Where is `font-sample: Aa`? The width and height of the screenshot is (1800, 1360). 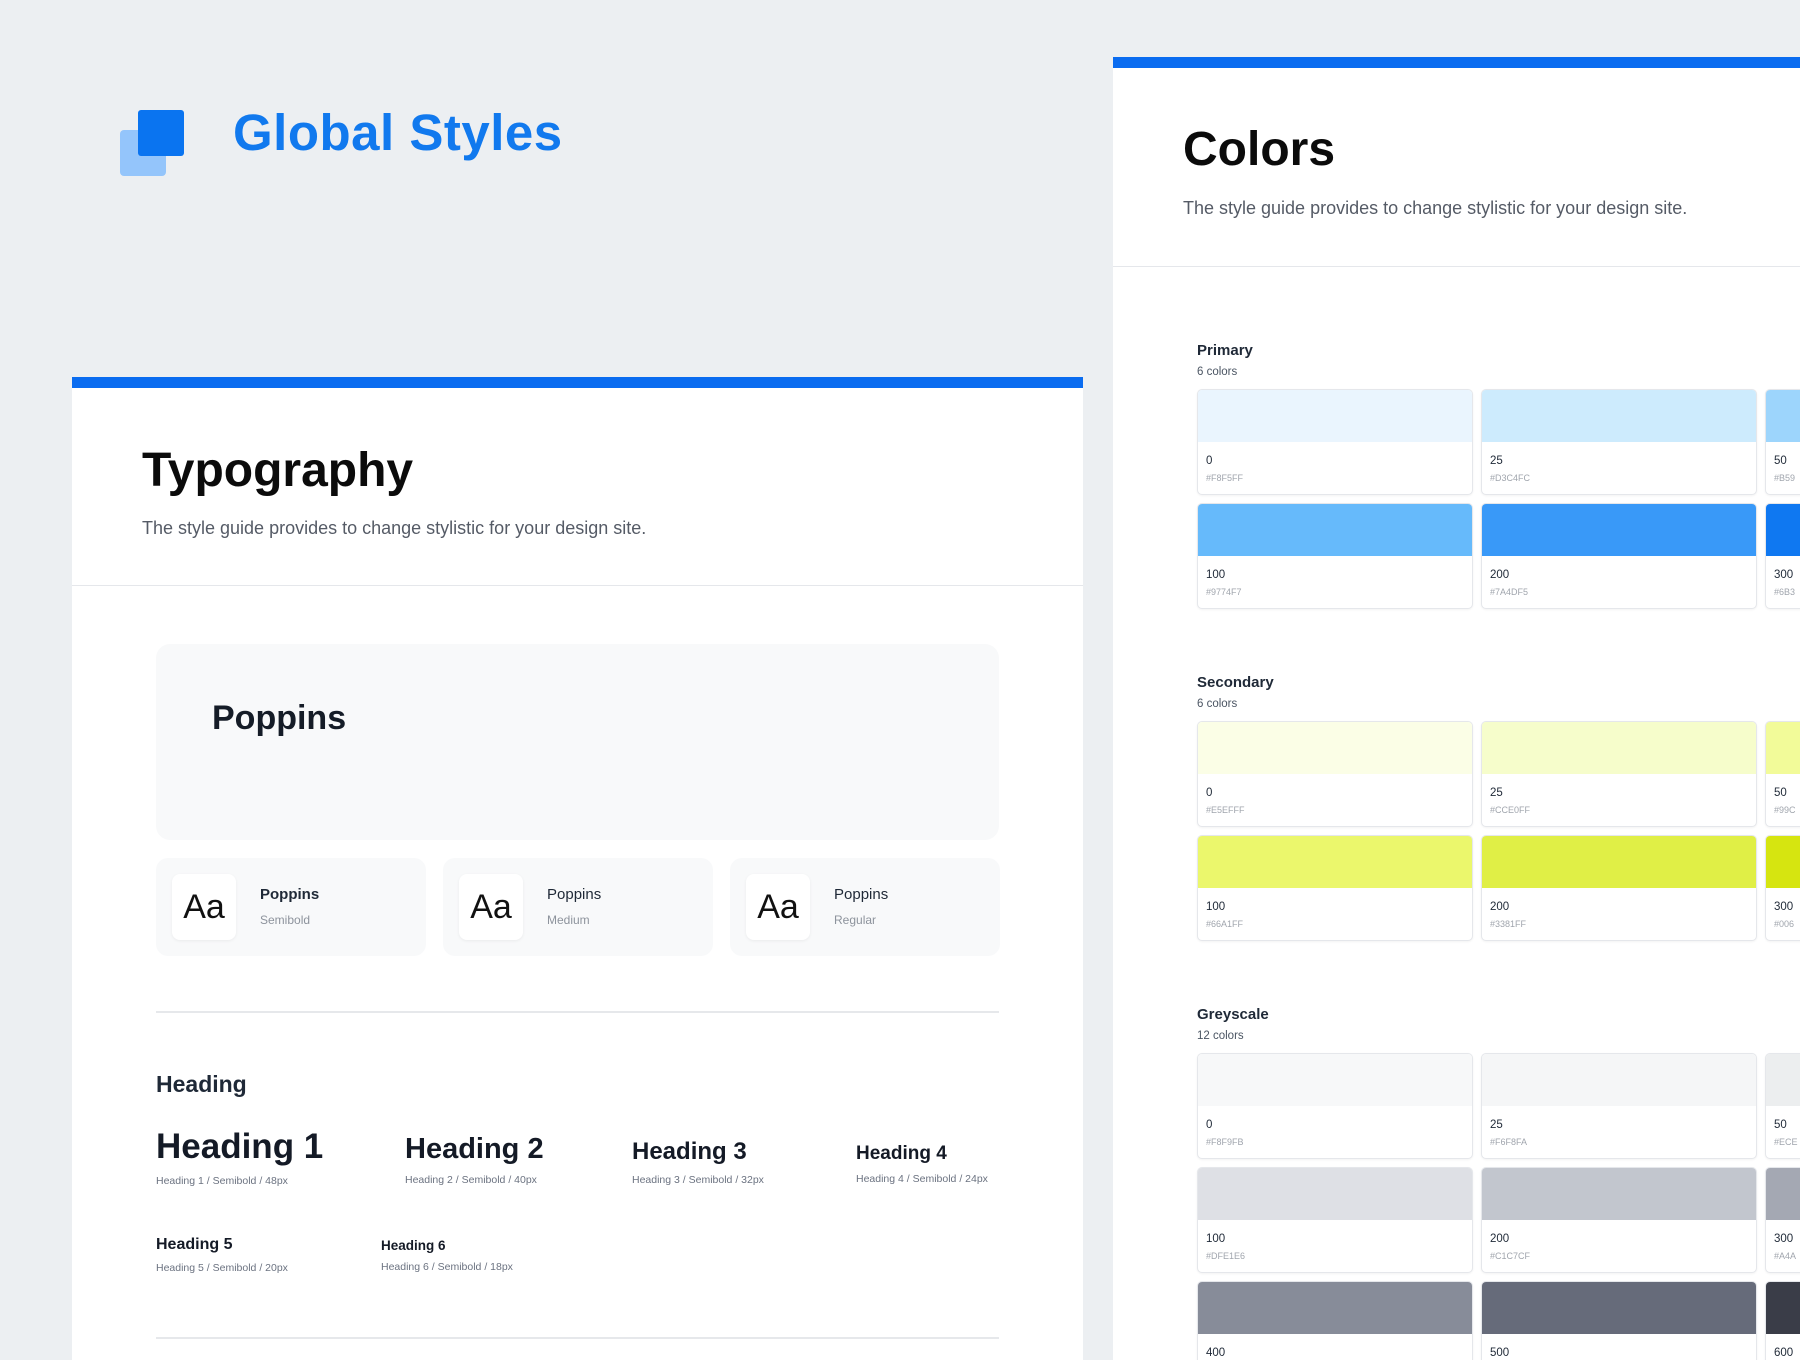 font-sample: Aa is located at coordinates (491, 907).